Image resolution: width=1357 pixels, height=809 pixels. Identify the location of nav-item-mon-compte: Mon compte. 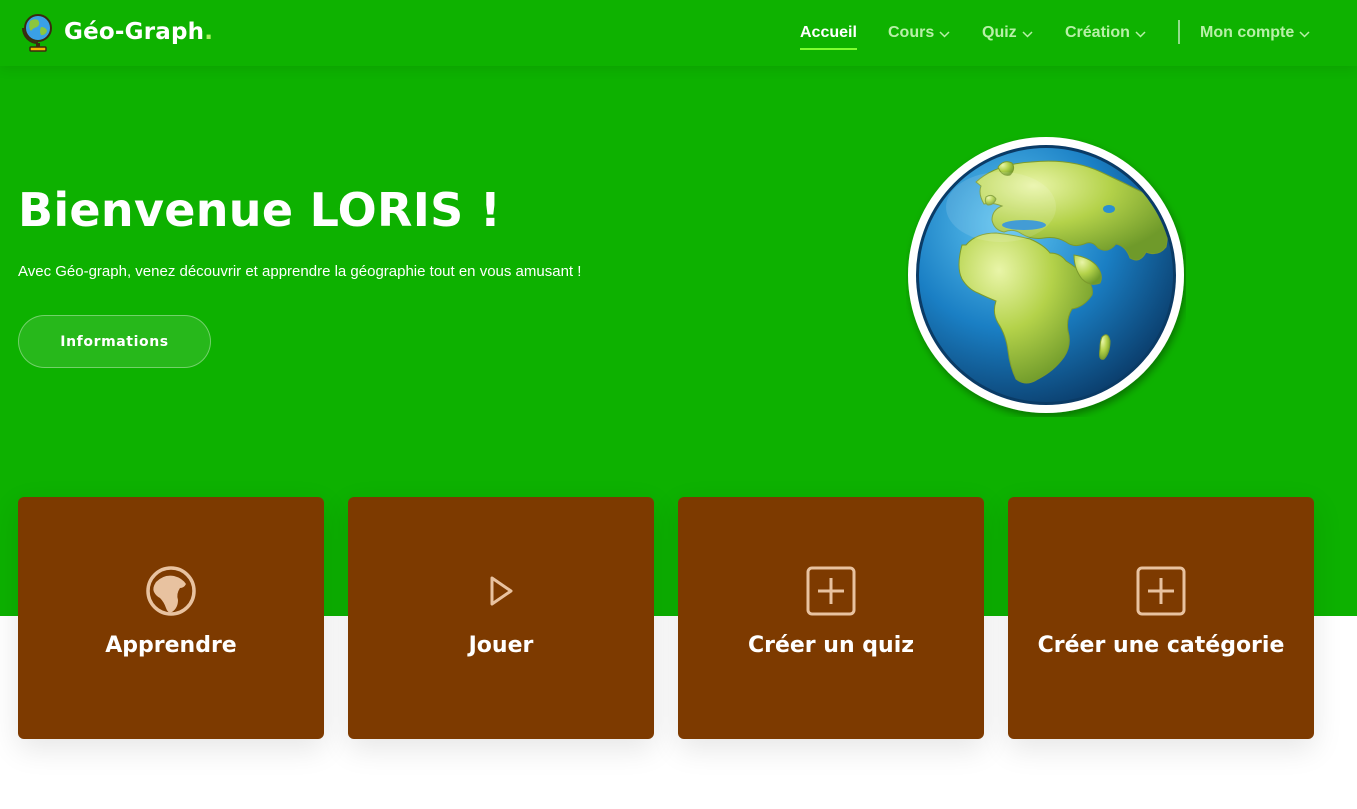
(1255, 33).